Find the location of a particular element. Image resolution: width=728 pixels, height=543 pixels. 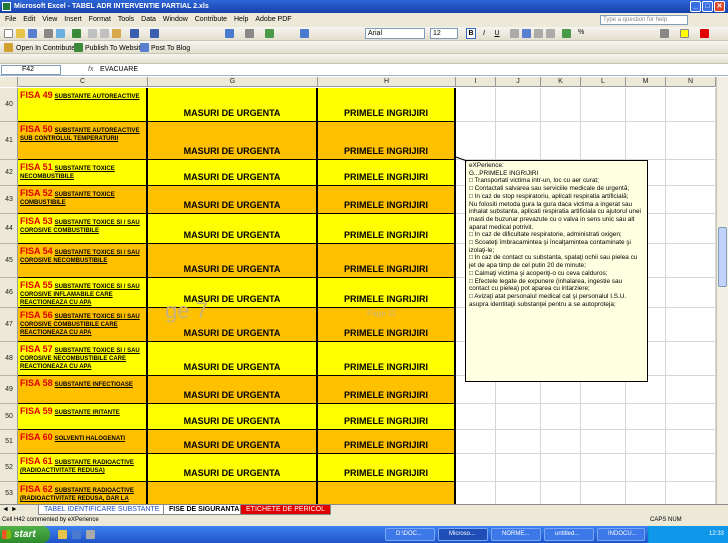

align-left-icon is located at coordinates (514, 33).